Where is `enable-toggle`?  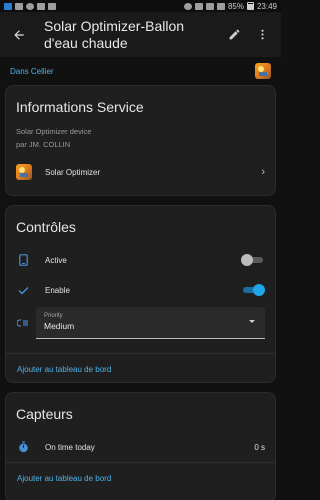 enable-toggle is located at coordinates (253, 290).